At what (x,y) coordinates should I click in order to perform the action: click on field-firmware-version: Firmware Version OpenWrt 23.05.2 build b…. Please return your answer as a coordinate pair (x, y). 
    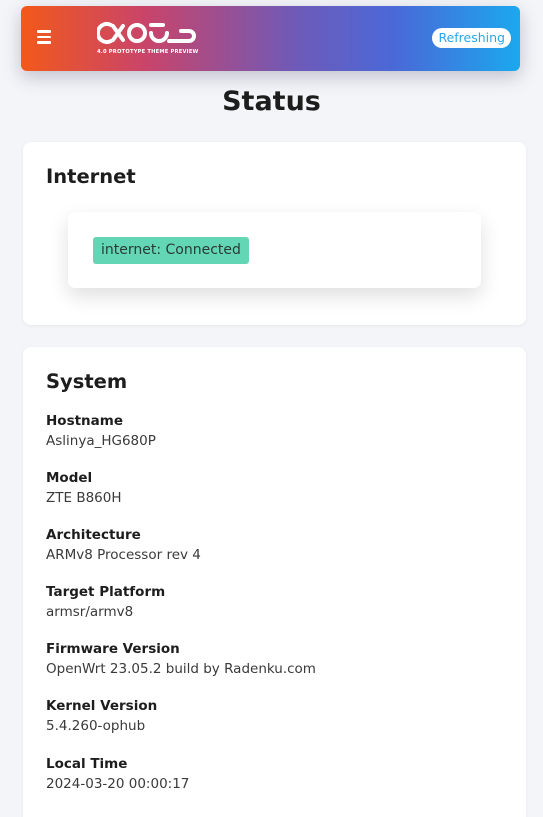
    Looking at the image, I should click on (181, 659).